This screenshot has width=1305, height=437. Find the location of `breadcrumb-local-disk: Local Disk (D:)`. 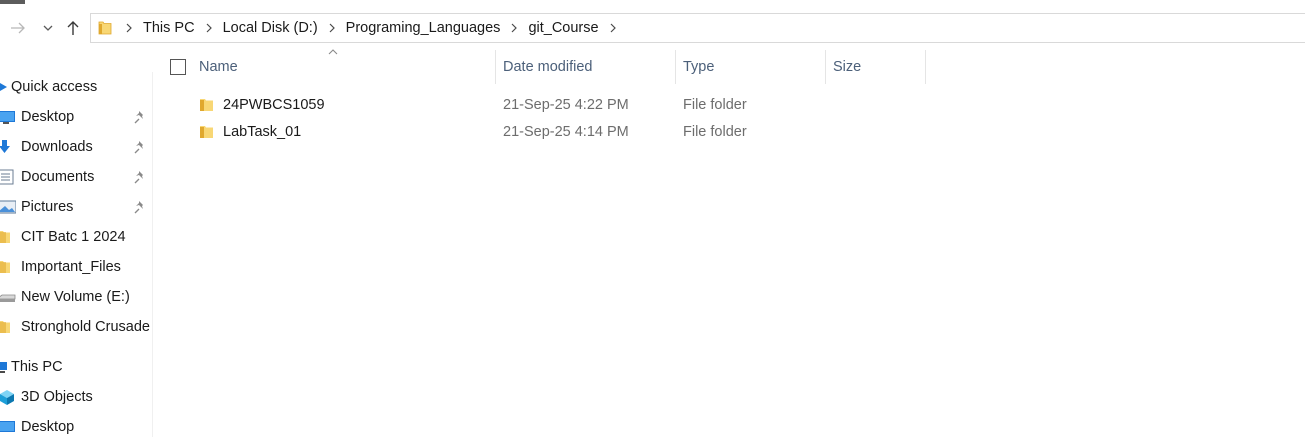

breadcrumb-local-disk: Local Disk (D:) is located at coordinates (270, 28).